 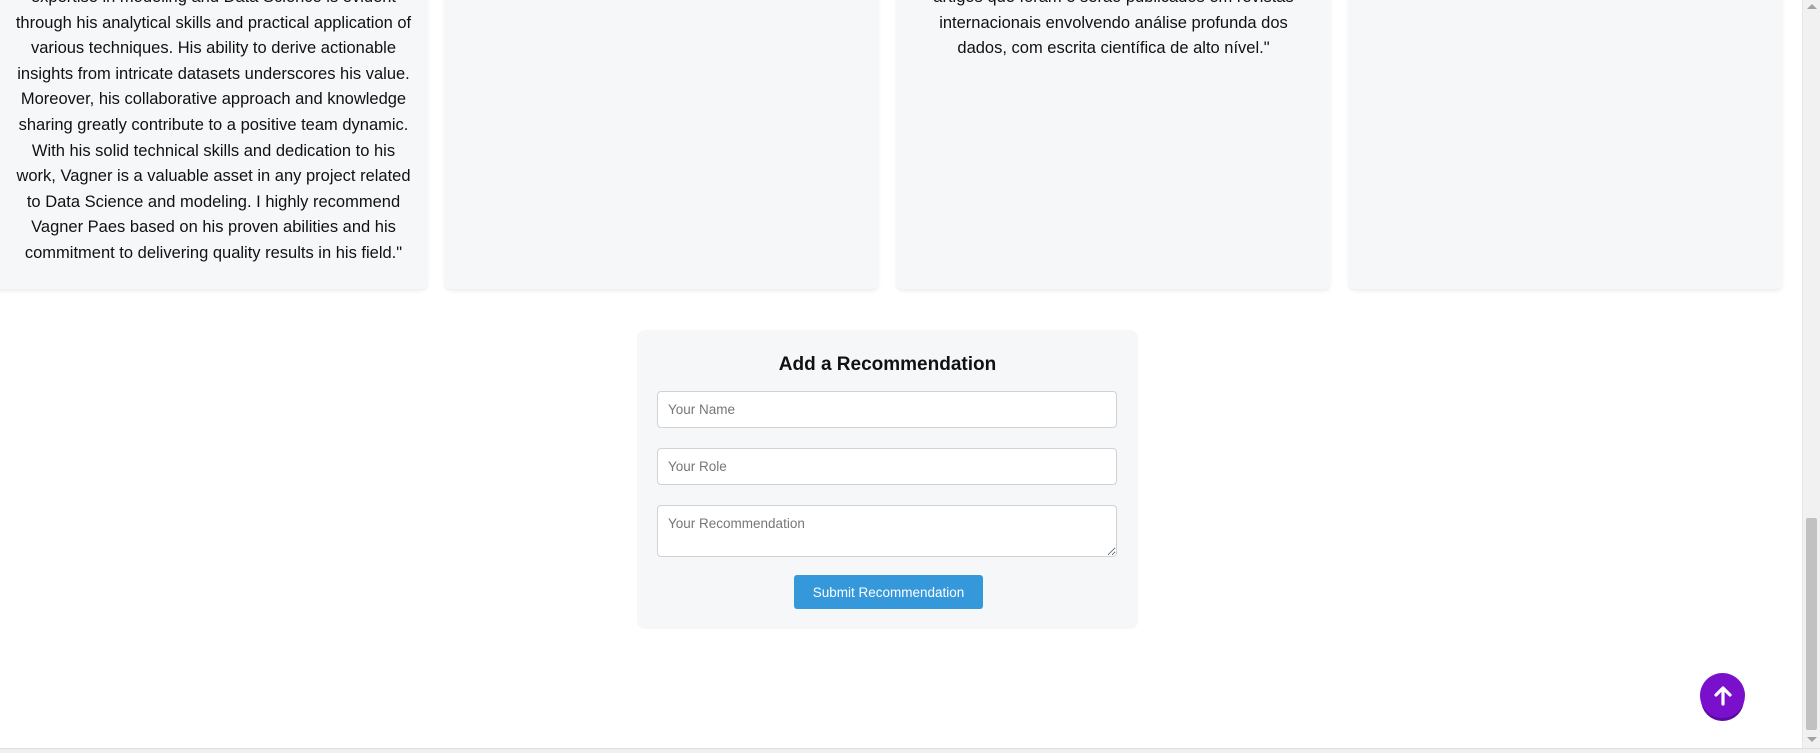 What do you see at coordinates (1811, 374) in the screenshot?
I see `vertical-scrollbar` at bounding box center [1811, 374].